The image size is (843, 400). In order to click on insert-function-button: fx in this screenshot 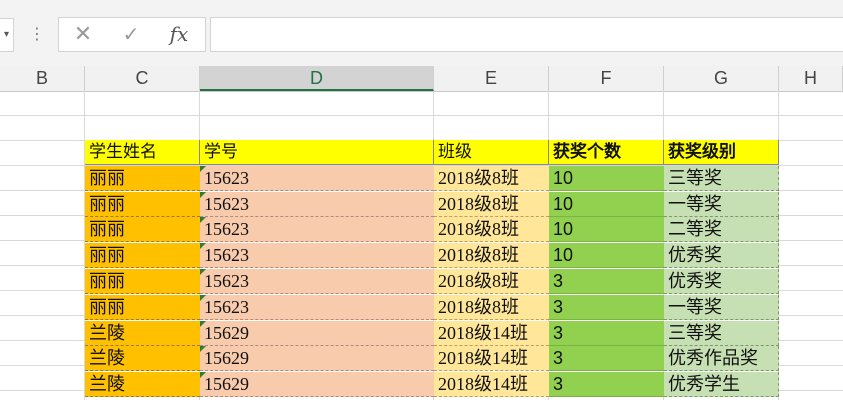, I will do `click(179, 34)`.